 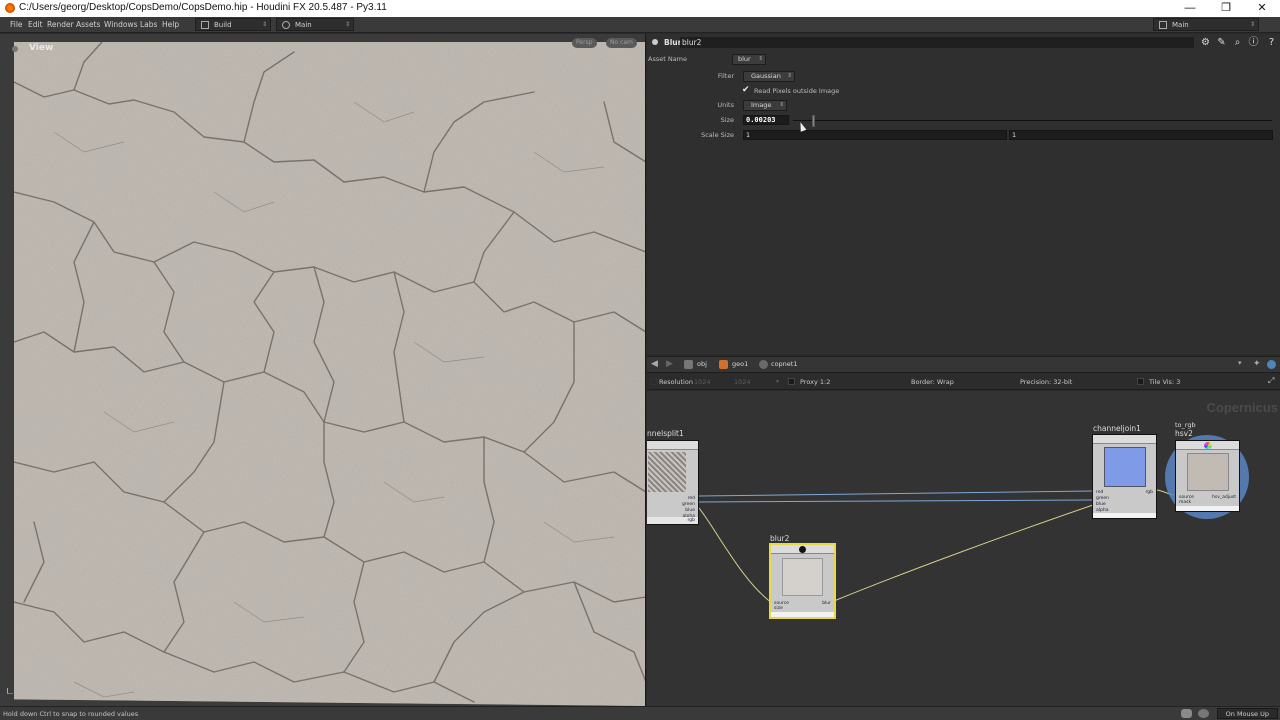 What do you see at coordinates (1140, 381) in the screenshot?
I see `tile-vis-checkbox` at bounding box center [1140, 381].